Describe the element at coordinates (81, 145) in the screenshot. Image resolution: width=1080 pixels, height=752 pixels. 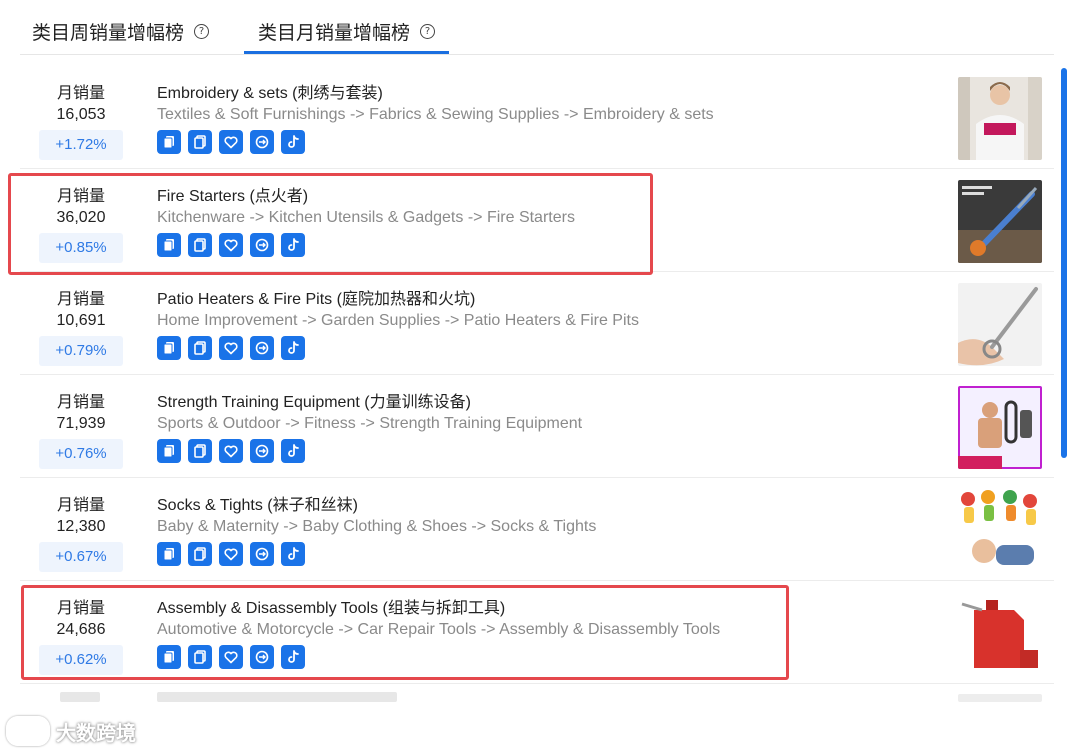
I see `growth-badge: +1.72%` at that location.